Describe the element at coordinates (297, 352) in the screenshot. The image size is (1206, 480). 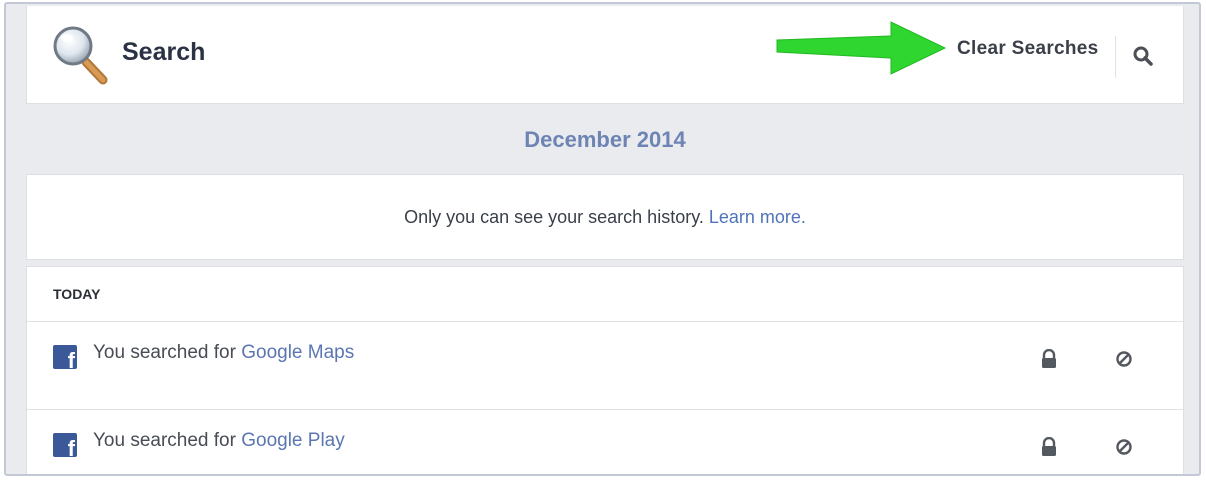
I see `search-query-link: Google Maps` at that location.